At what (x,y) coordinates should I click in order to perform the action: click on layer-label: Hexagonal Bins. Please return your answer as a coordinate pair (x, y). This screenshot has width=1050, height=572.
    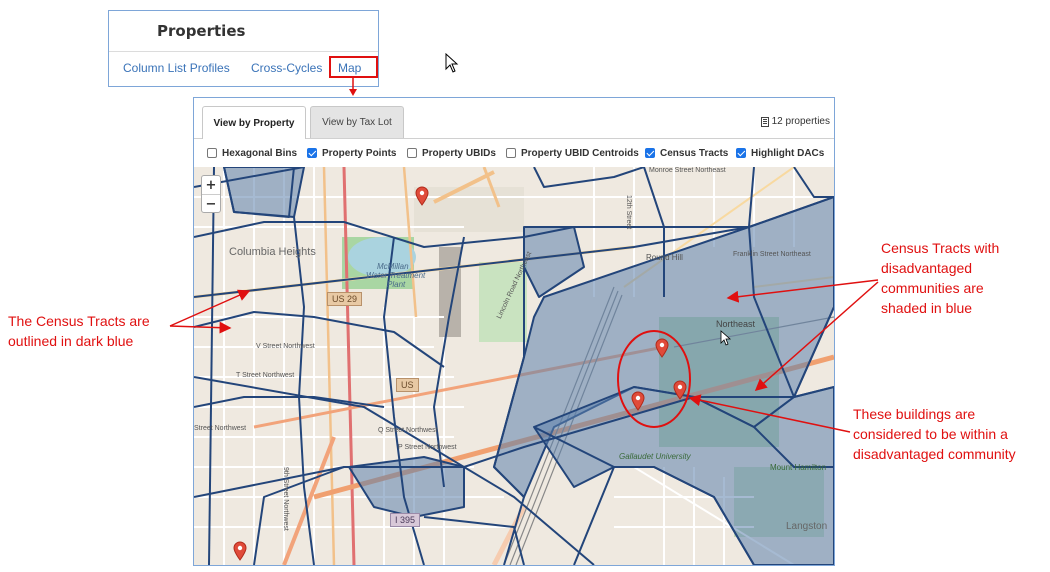
    Looking at the image, I should click on (260, 153).